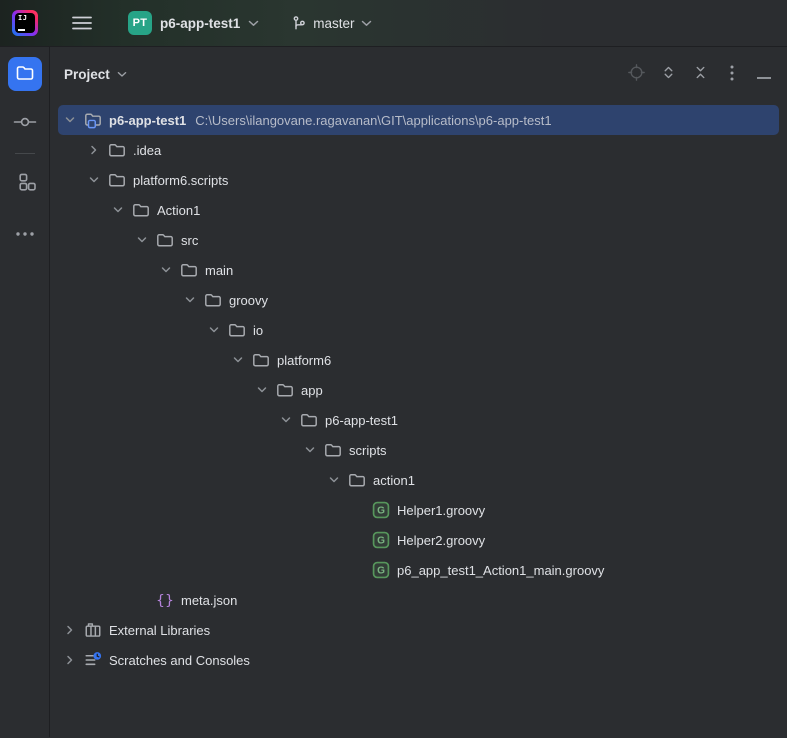 This screenshot has width=787, height=738. I want to click on tree-row: Scratches and Consoles, so click(418, 660).